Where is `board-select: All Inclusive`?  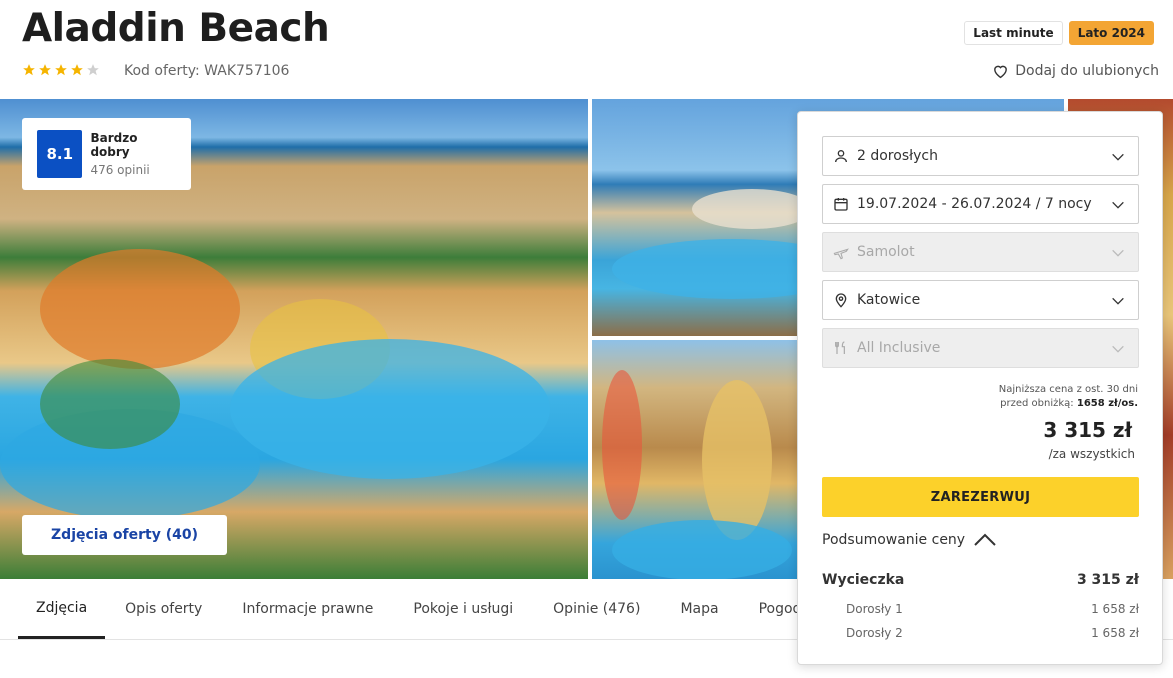 board-select: All Inclusive is located at coordinates (980, 348).